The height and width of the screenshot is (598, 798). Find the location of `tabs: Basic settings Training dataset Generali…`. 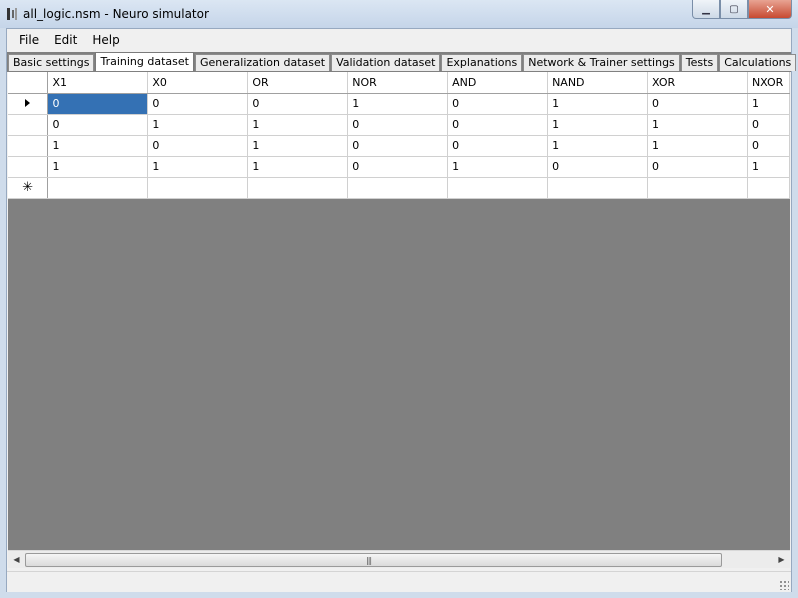

tabs: Basic settings Training dataset Generali… is located at coordinates (402, 62).